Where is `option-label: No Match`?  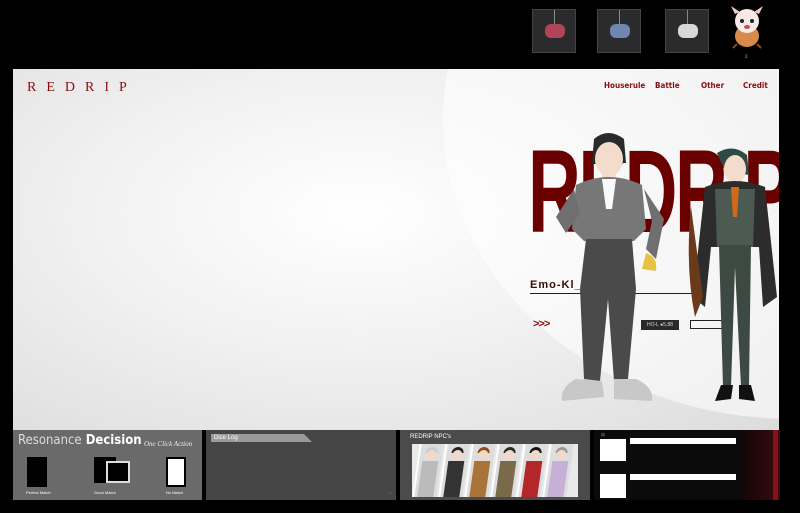 option-label: No Match is located at coordinates (175, 492).